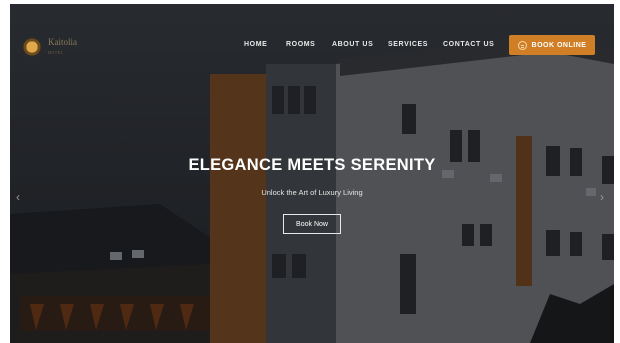 The height and width of the screenshot is (343, 620). What do you see at coordinates (56, 52) in the screenshot?
I see `brand-tagline: HOTEL` at bounding box center [56, 52].